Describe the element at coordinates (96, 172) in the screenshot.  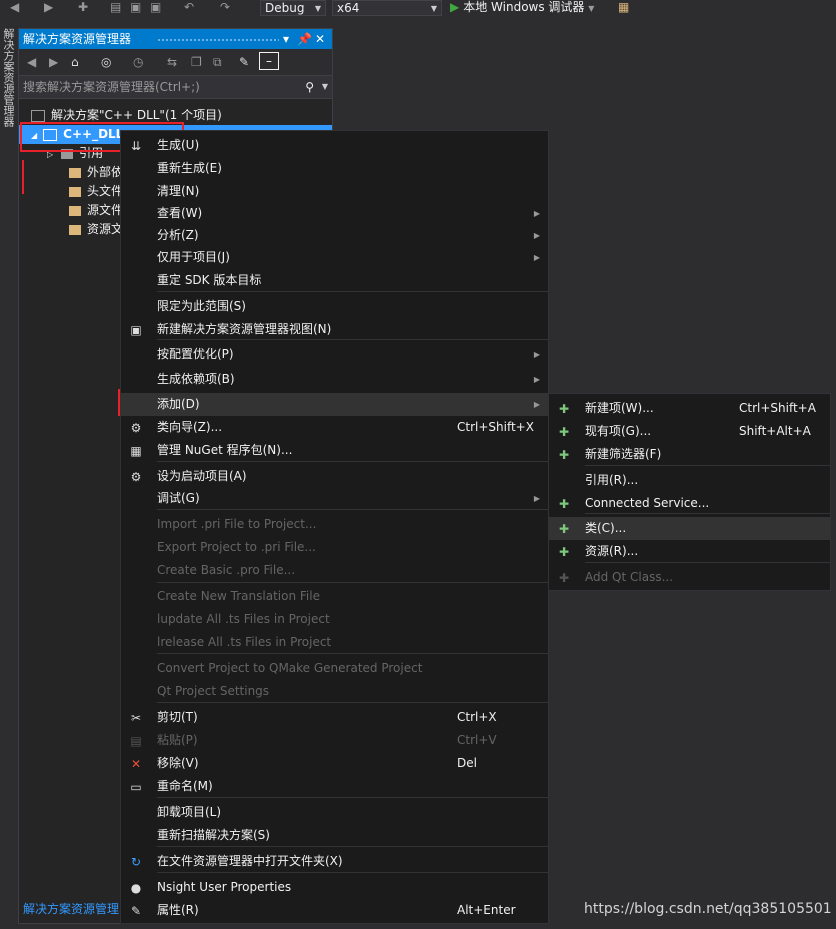
I see `tree-item: 外部依` at that location.